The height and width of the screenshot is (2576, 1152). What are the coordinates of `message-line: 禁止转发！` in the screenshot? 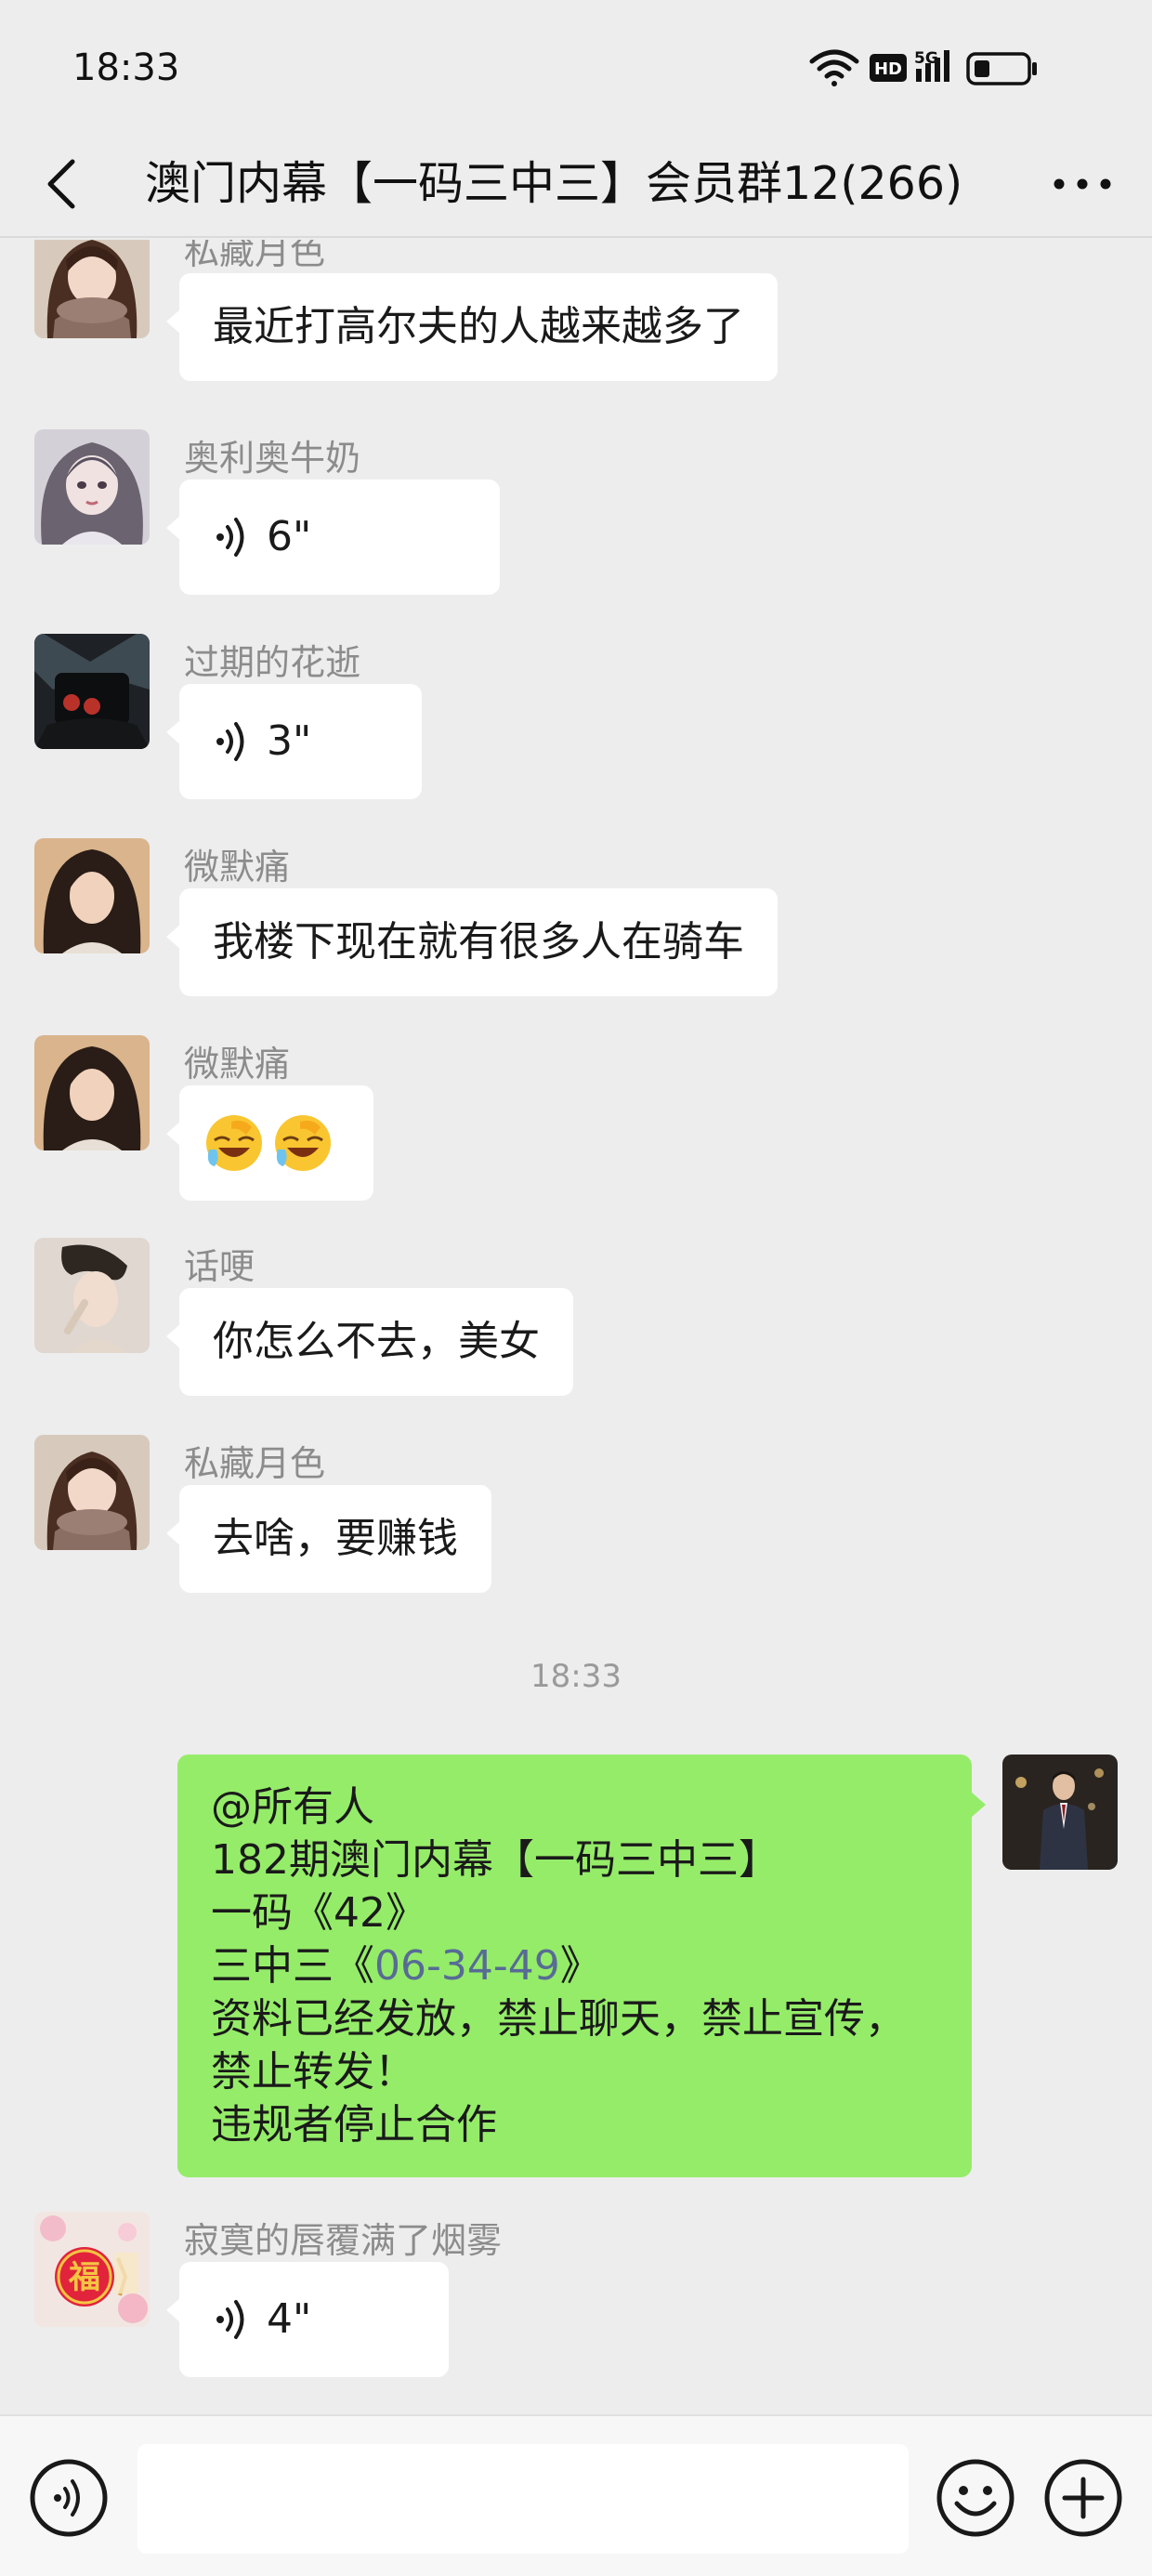 It's located at (313, 2072).